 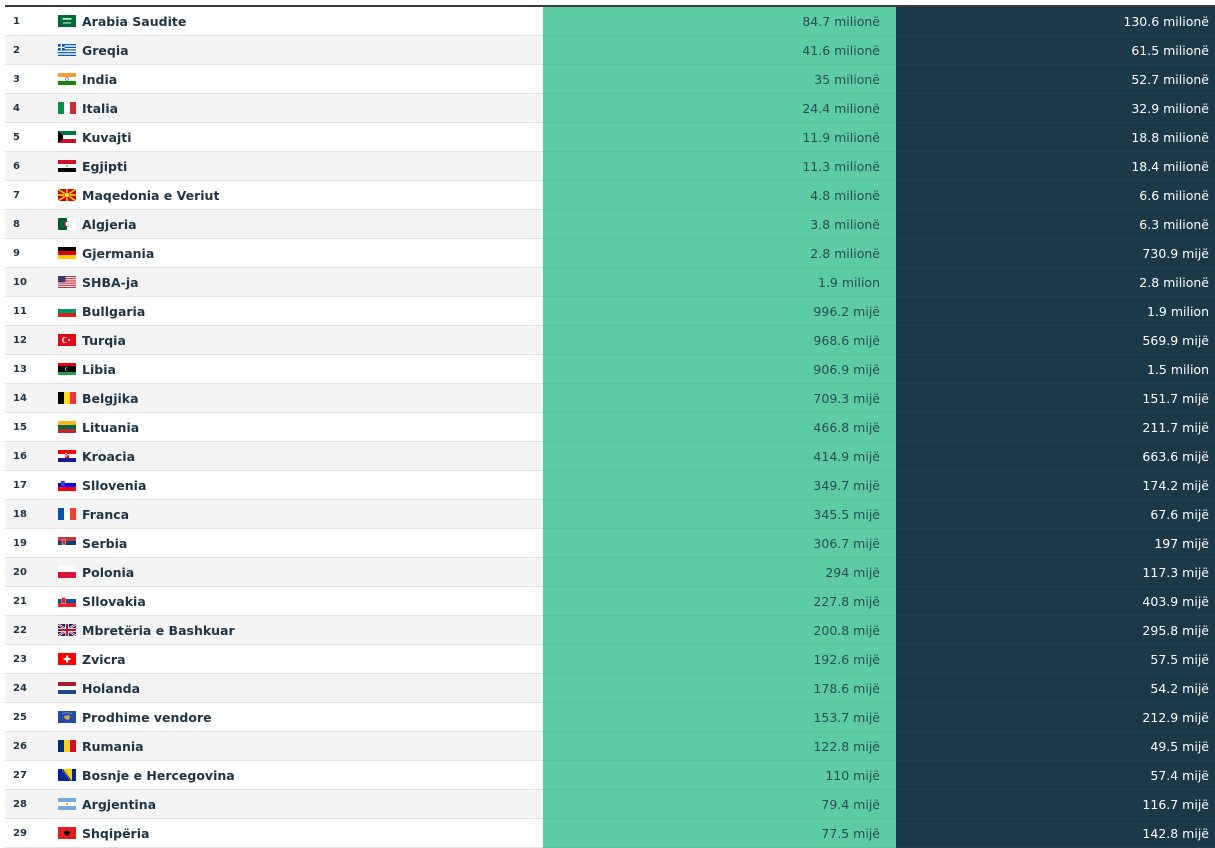 I want to click on table-row: 25 Prodhime vendore 153.7 mijë 212.9 mijë, so click(x=610, y=717).